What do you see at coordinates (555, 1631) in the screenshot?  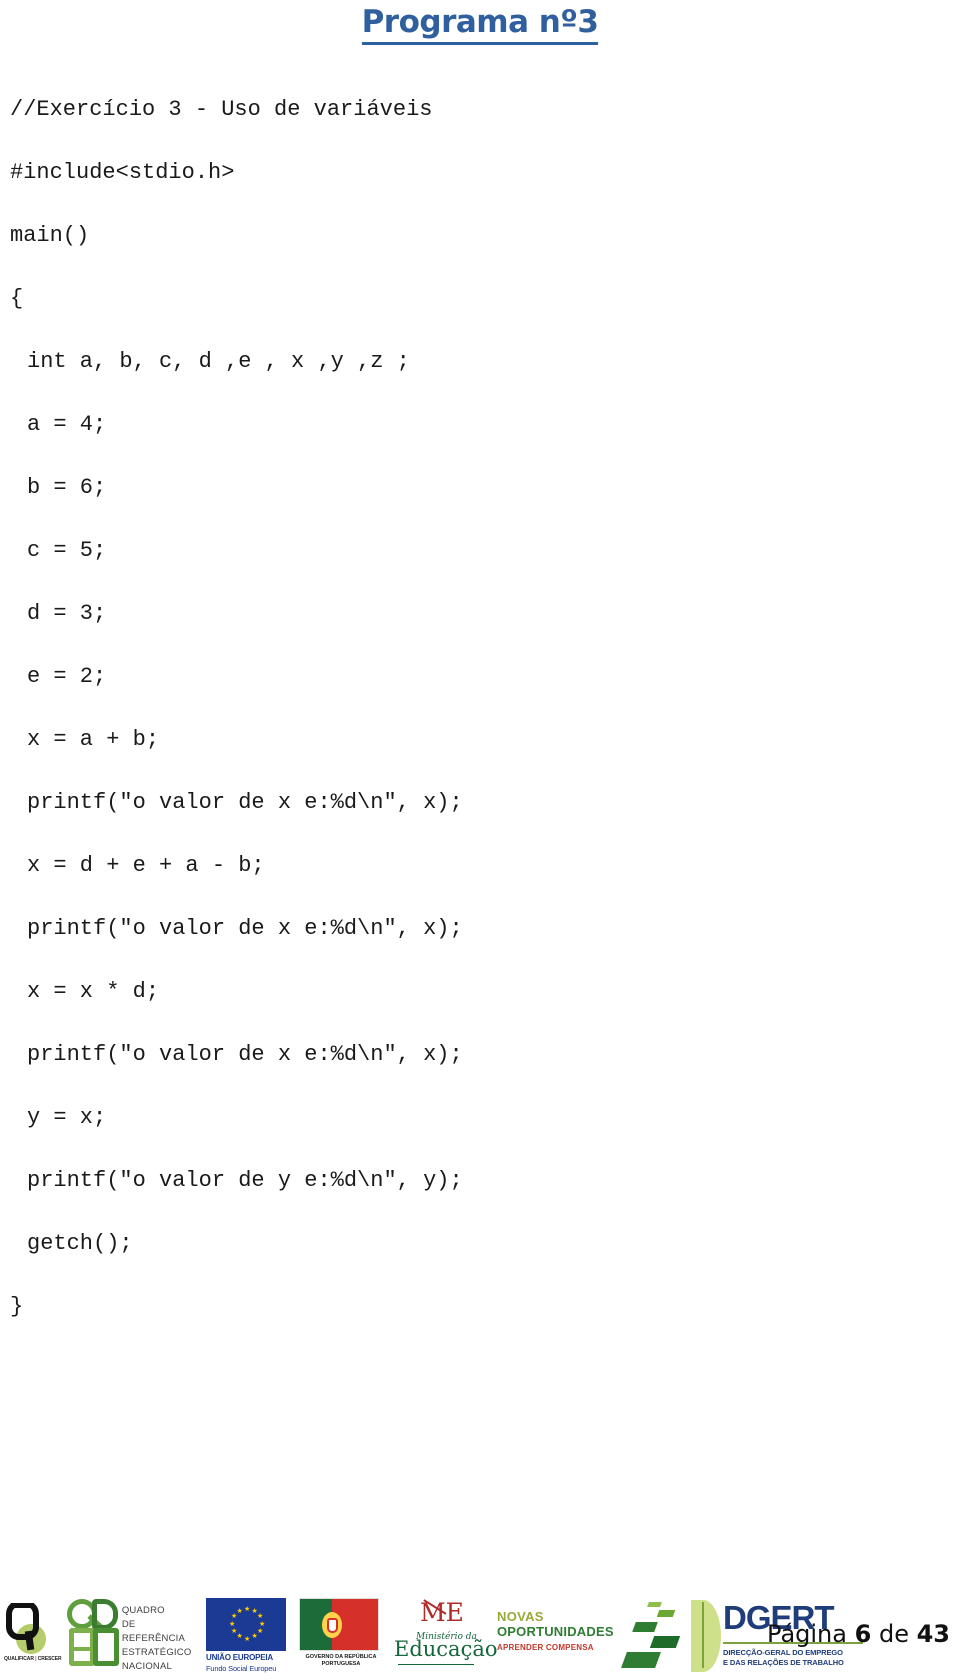 I see `no-line-2: OPORTUNIDADES` at bounding box center [555, 1631].